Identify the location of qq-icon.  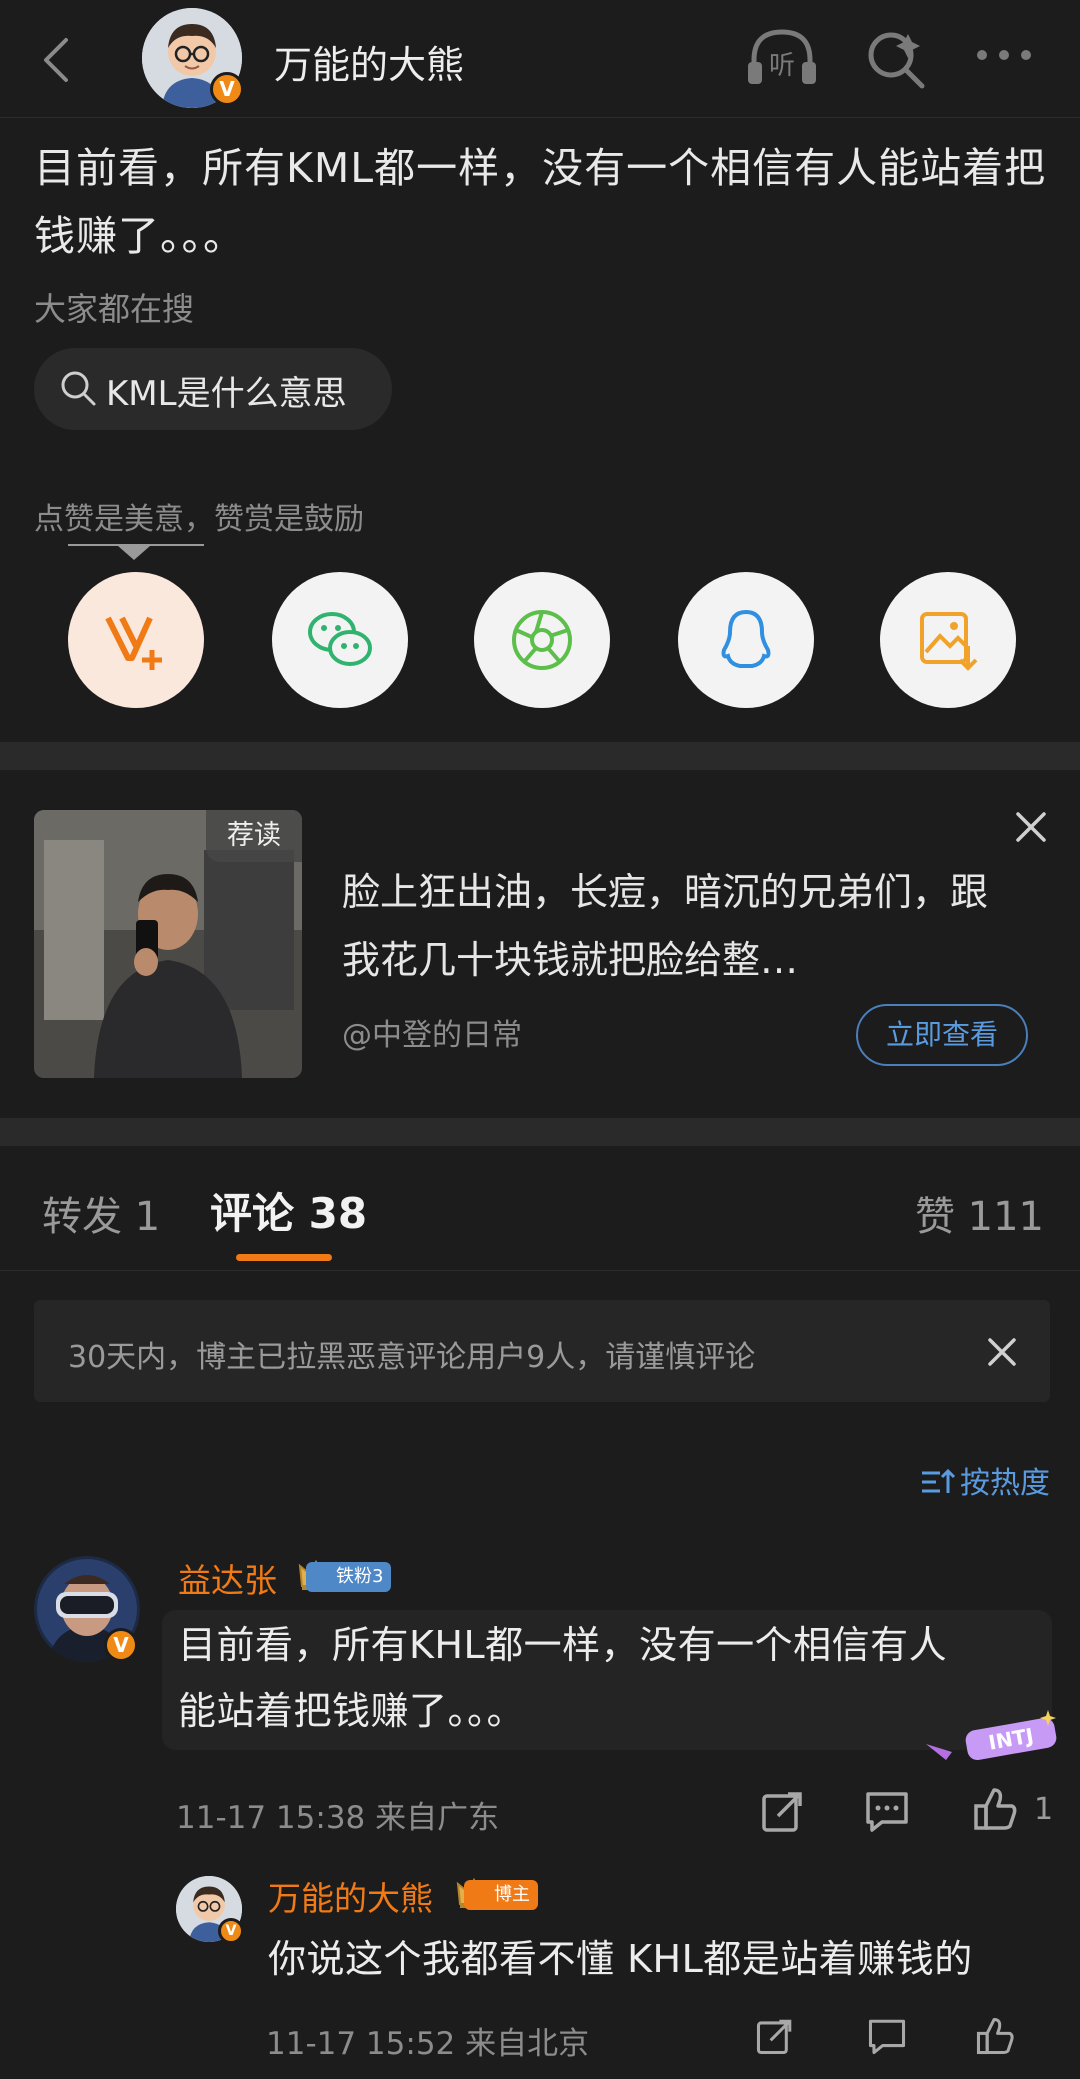
(746, 638).